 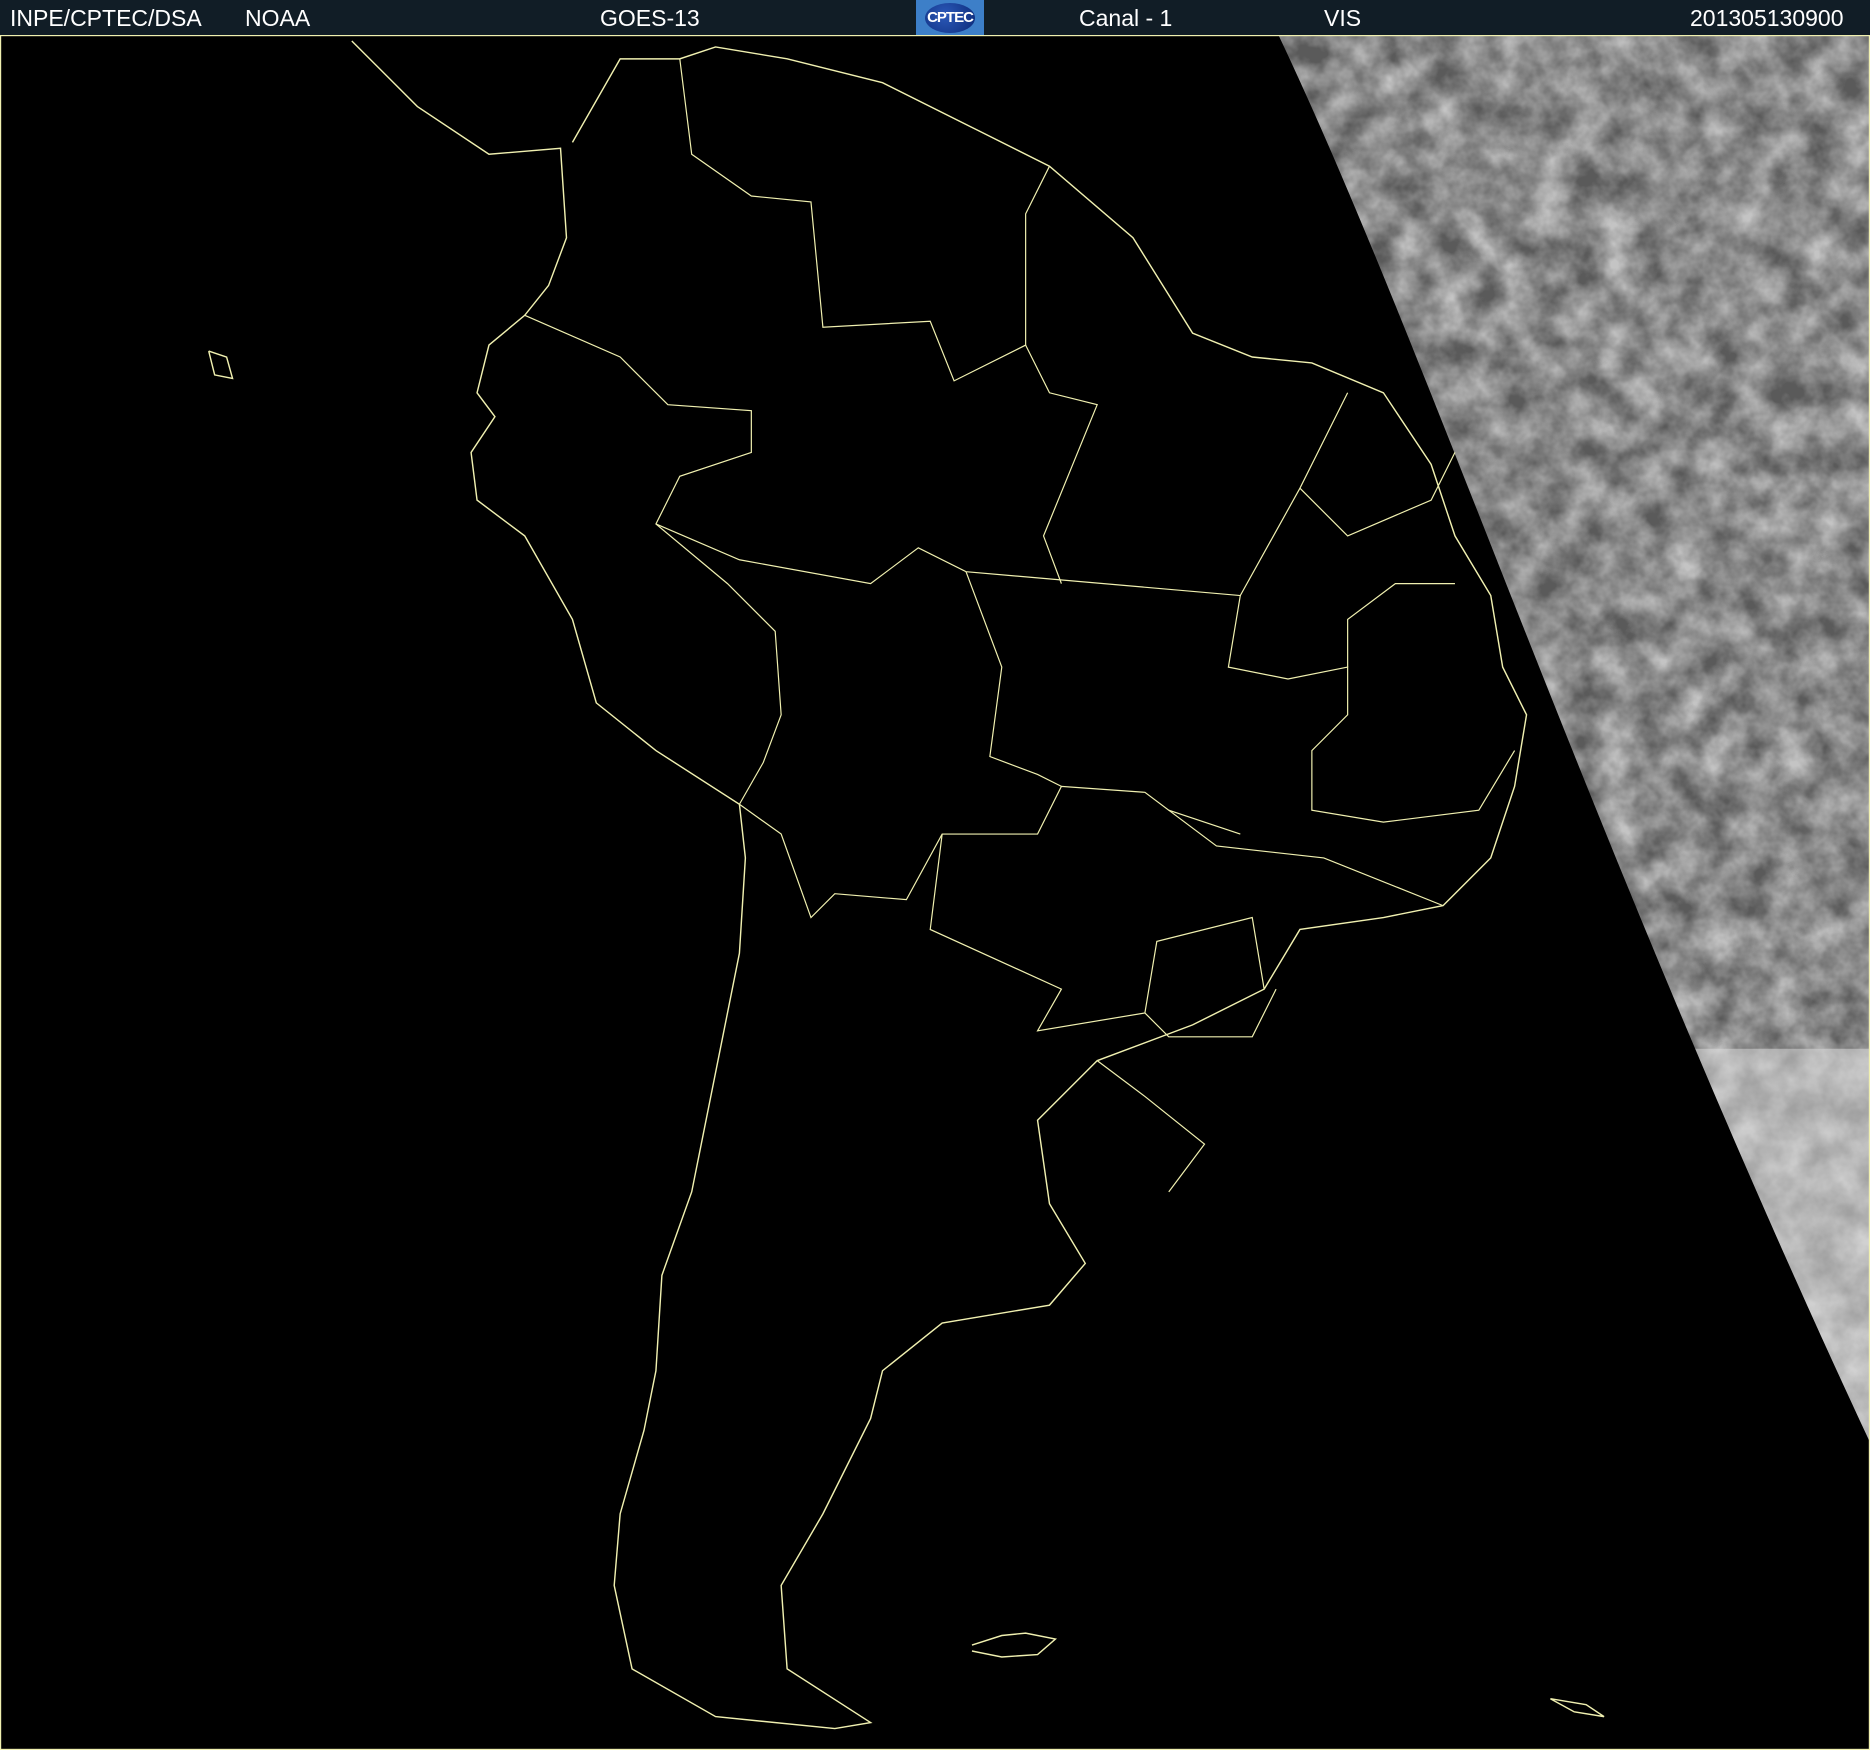 What do you see at coordinates (106, 18) in the screenshot?
I see `agency-label: INPE/CPTEC/DSA` at bounding box center [106, 18].